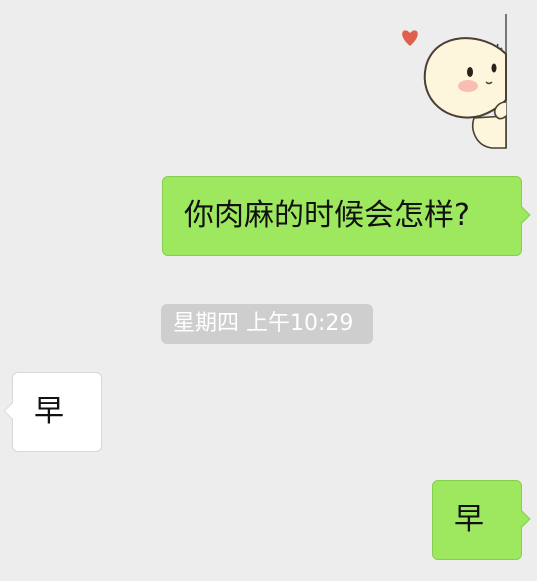 The image size is (537, 581). Describe the element at coordinates (327, 215) in the screenshot. I see `message-text: 你肉麻的时候会怎样?` at that location.